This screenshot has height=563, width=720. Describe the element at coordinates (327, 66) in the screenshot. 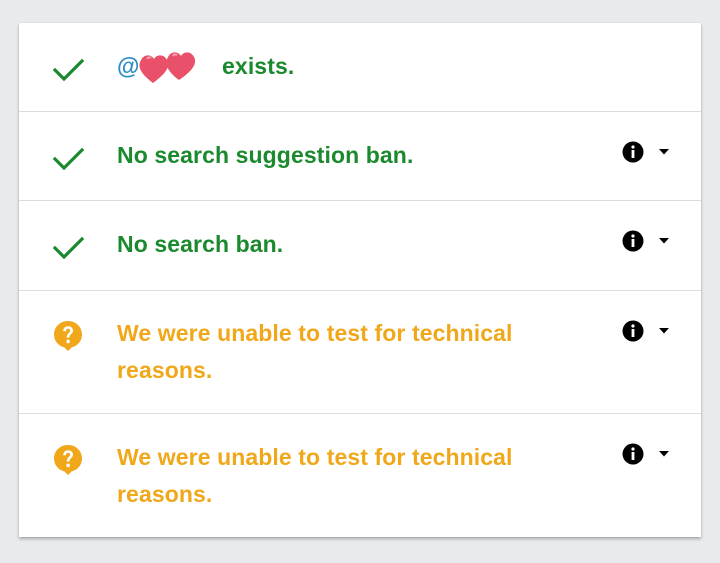

I see `result-message: @user exists.` at that location.